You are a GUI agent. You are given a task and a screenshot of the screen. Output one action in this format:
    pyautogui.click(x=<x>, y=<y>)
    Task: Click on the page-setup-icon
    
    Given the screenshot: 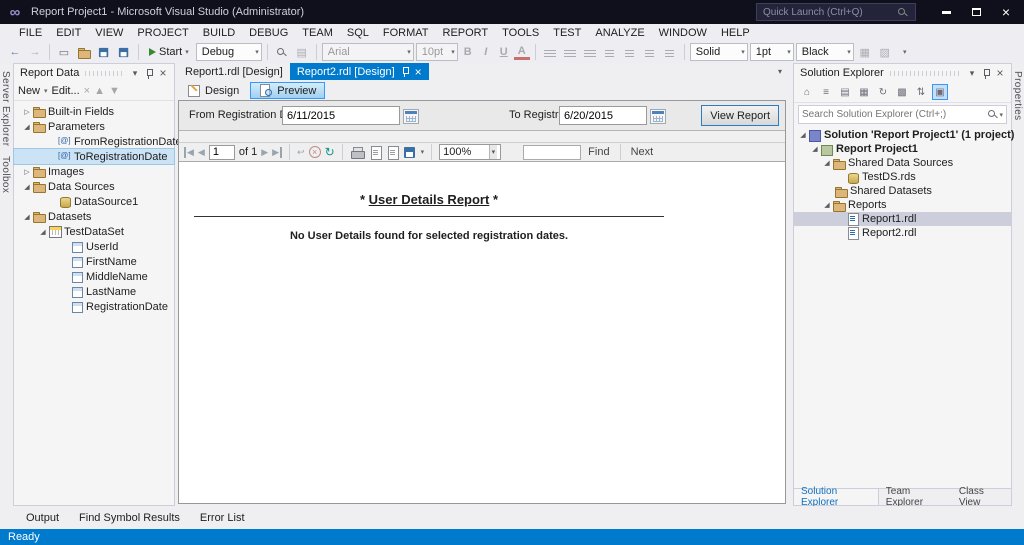 What is the action you would take?
    pyautogui.click(x=392, y=152)
    